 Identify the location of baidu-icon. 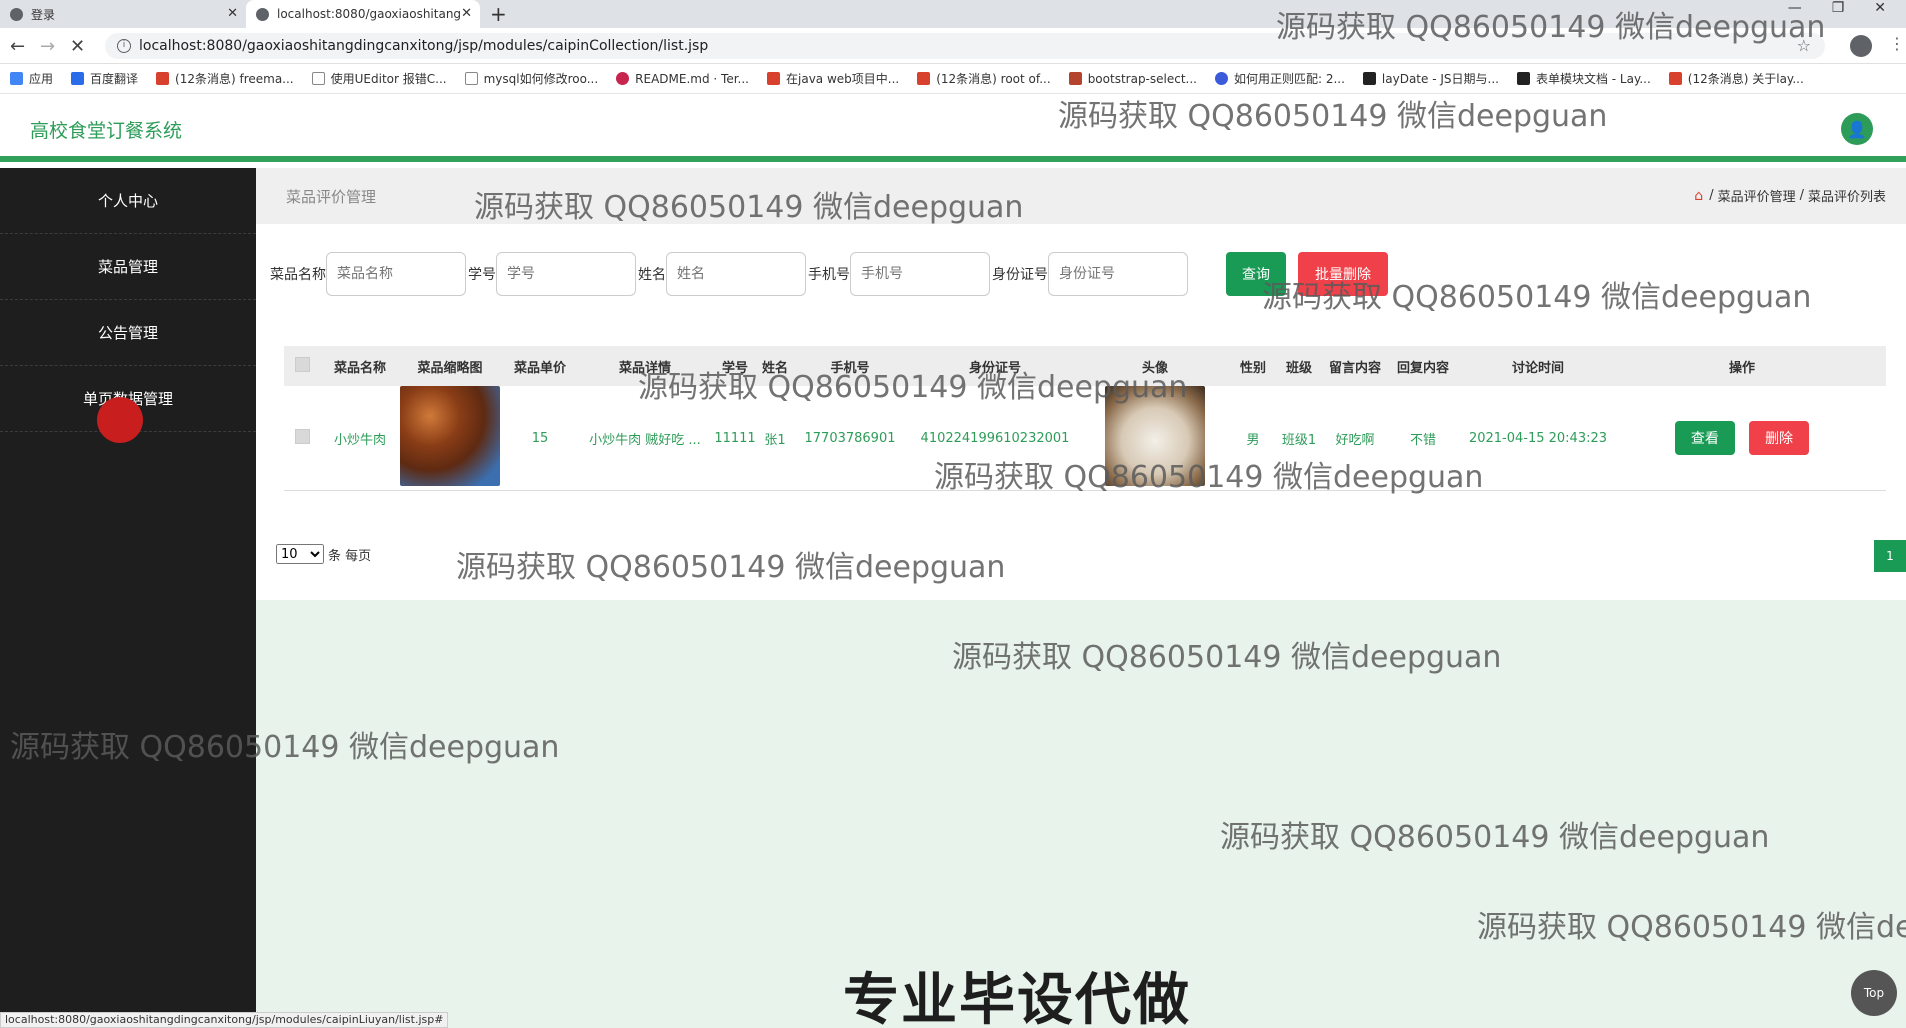
(1221, 78).